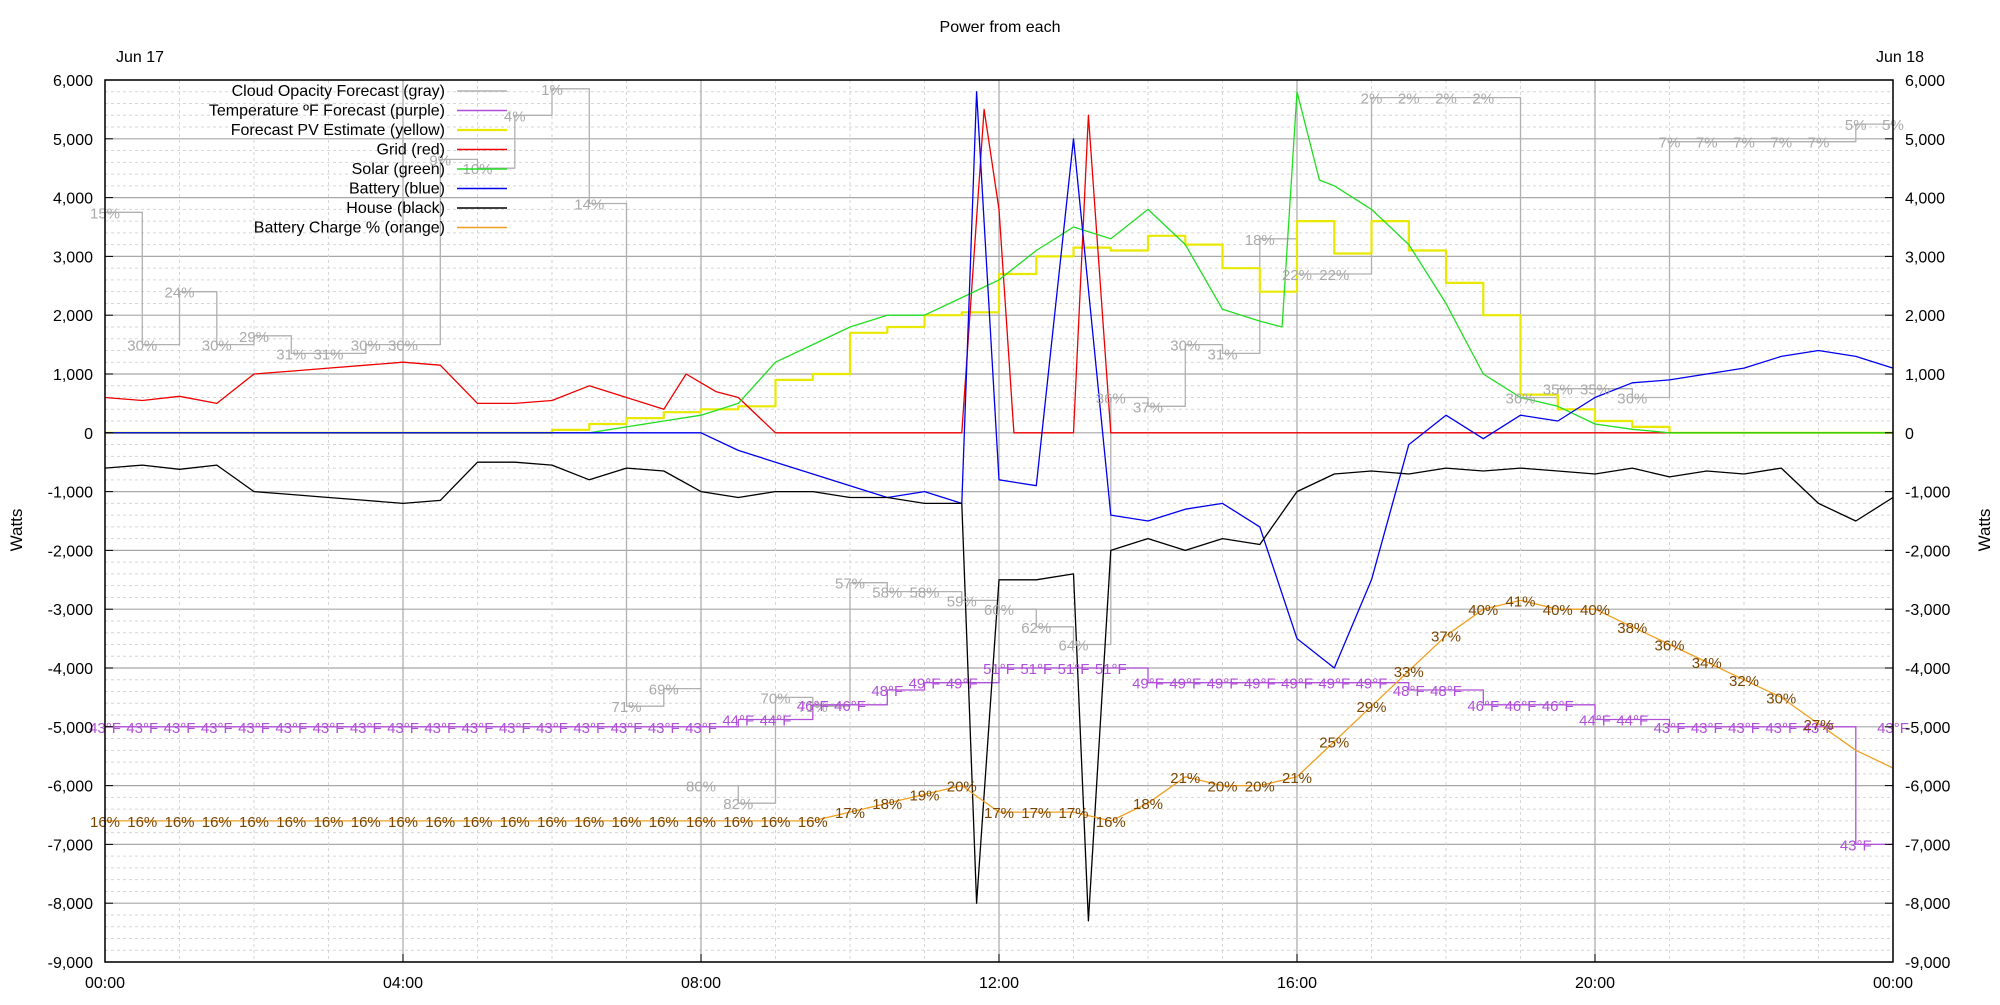 This screenshot has height=1005, width=2000. What do you see at coordinates (1984, 530) in the screenshot?
I see `y-axis-label-right: Watts` at bounding box center [1984, 530].